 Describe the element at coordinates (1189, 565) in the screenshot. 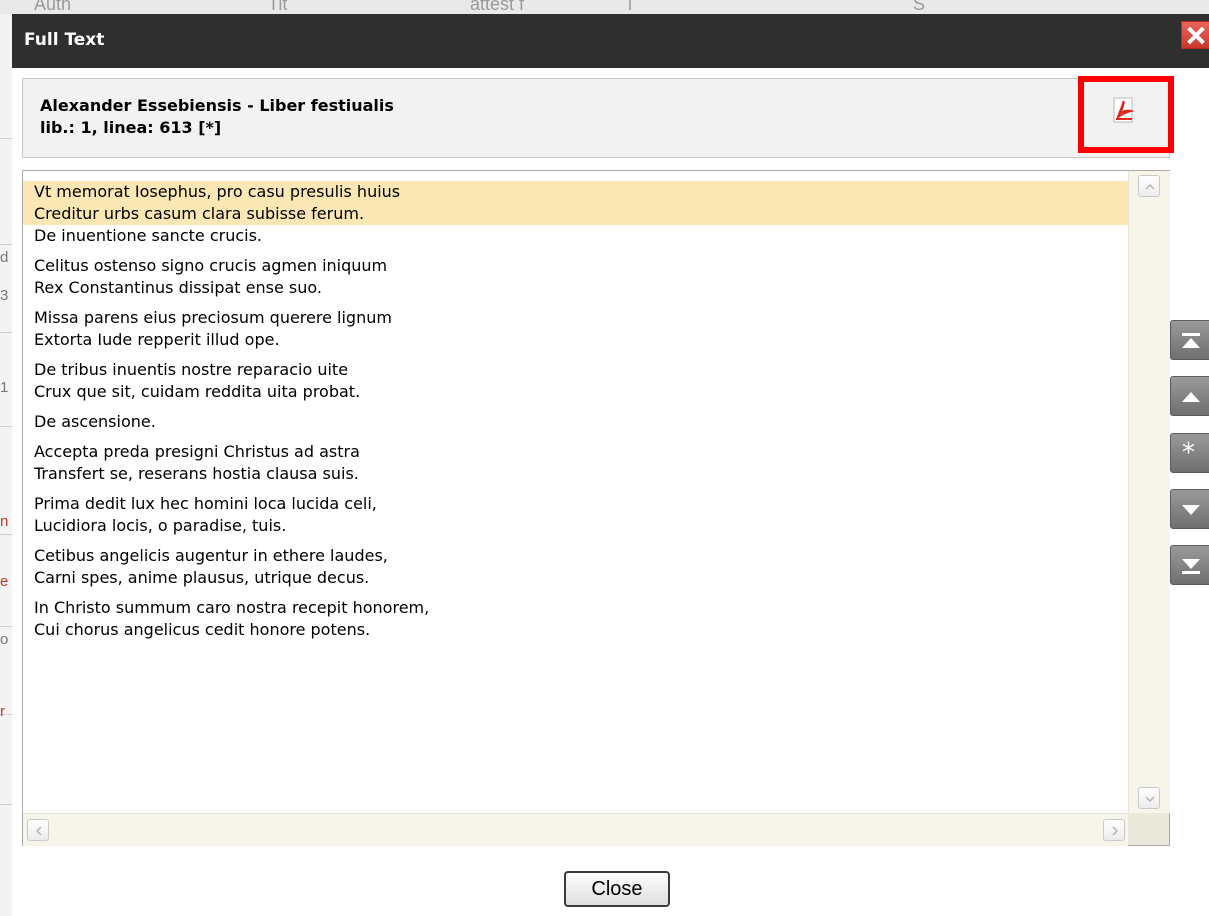

I see `last-icon` at that location.